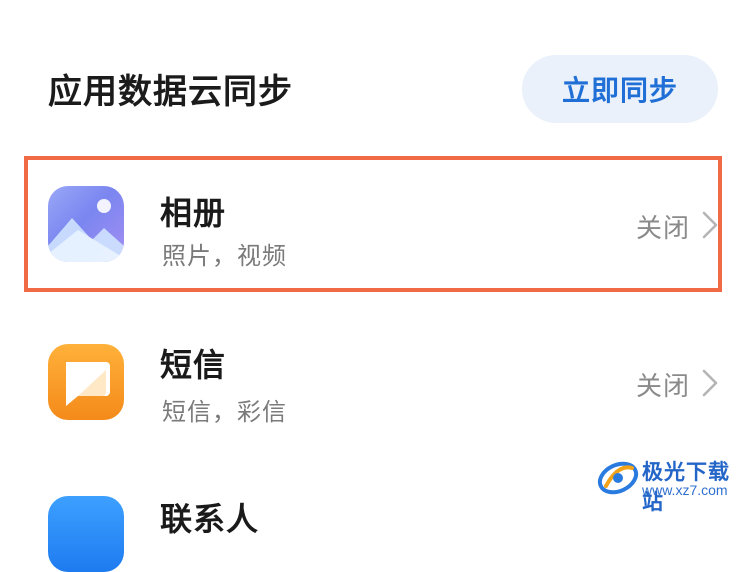 The width and height of the screenshot is (754, 572). I want to click on section-title: 应用数据云同步, so click(170, 92).